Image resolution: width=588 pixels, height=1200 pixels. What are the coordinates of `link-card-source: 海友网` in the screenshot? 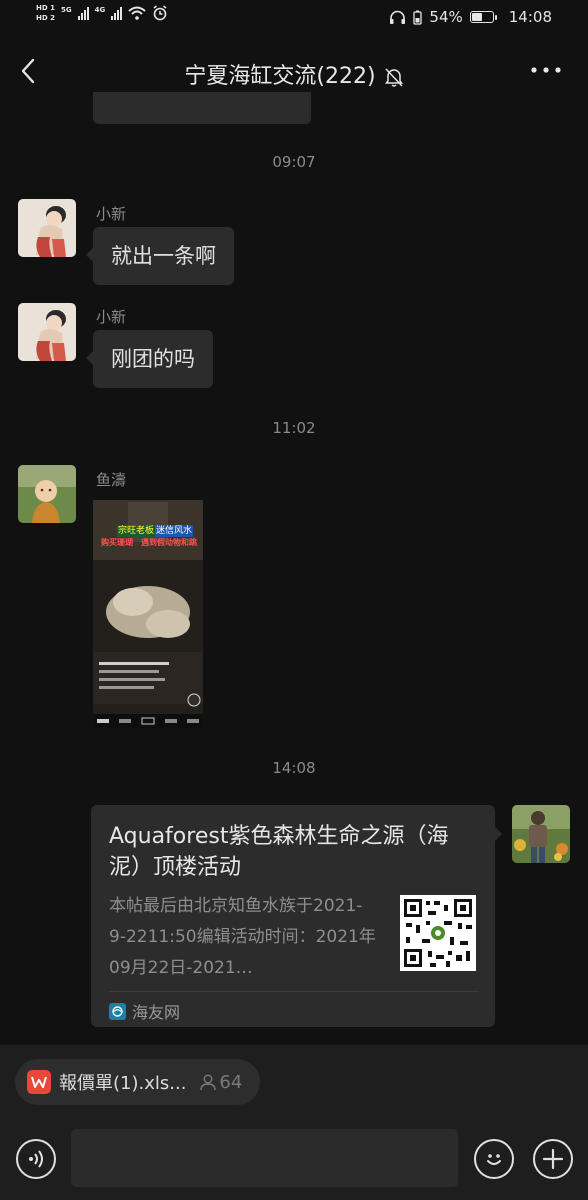 It's located at (144, 1011).